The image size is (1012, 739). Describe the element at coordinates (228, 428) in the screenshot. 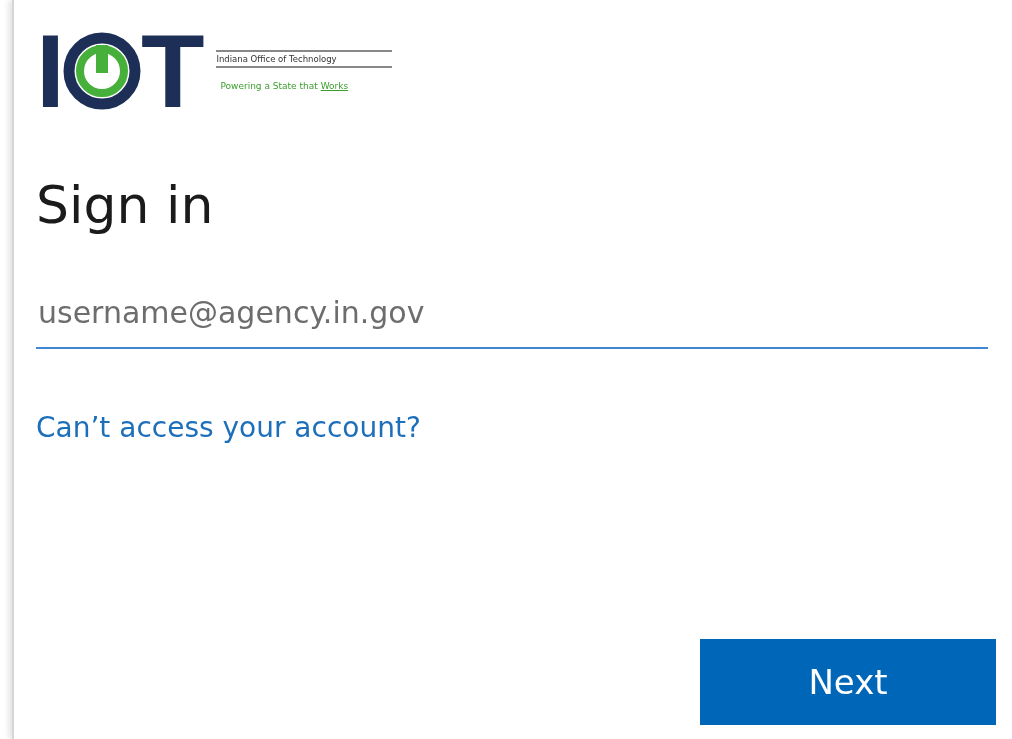

I see `help-link: Can’t access your account?` at that location.